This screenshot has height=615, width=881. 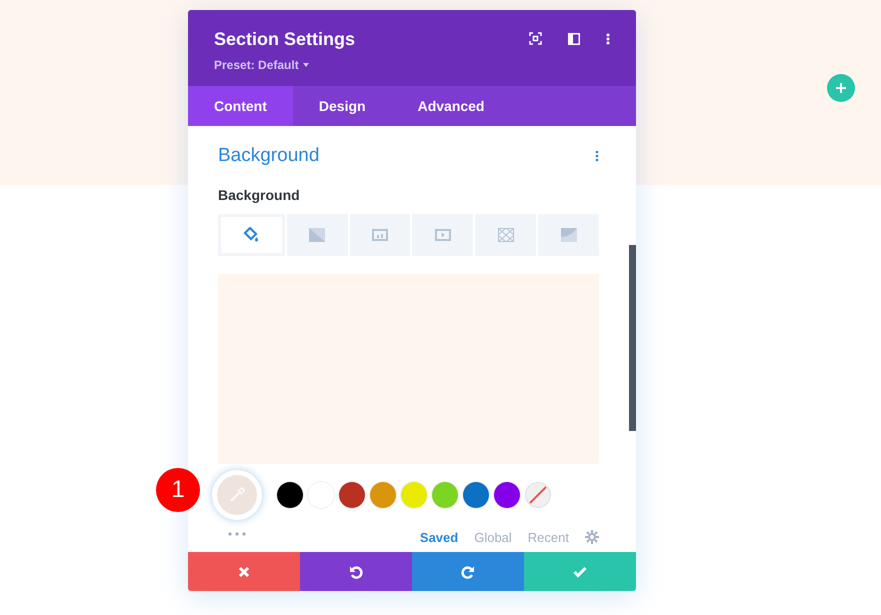 I want to click on settings-icon, so click(x=592, y=537).